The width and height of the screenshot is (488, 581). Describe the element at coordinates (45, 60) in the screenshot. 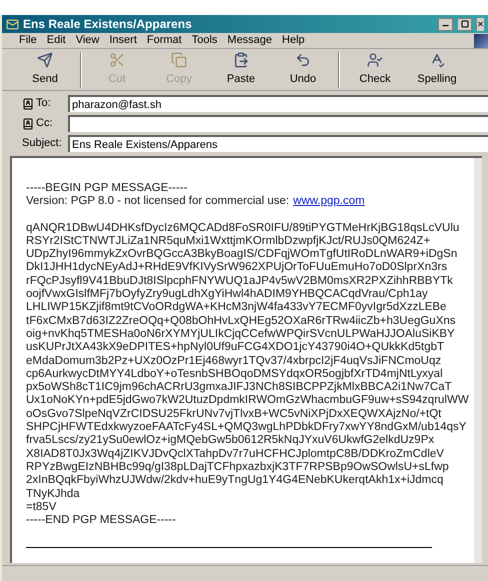

I see `send-icon` at that location.